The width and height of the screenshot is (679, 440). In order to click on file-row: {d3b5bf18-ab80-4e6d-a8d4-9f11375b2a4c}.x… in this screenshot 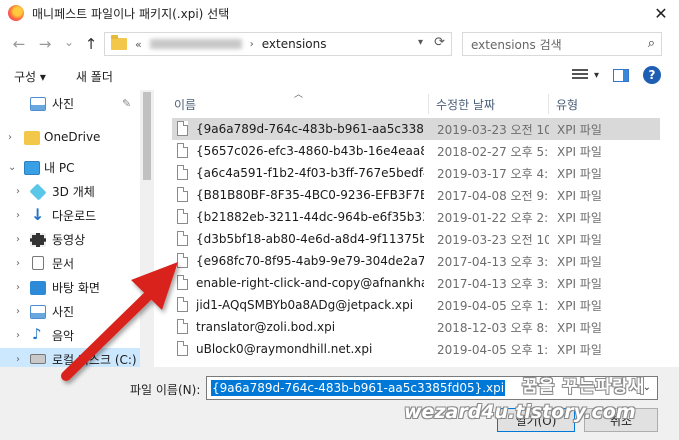, I will do `click(416, 239)`.